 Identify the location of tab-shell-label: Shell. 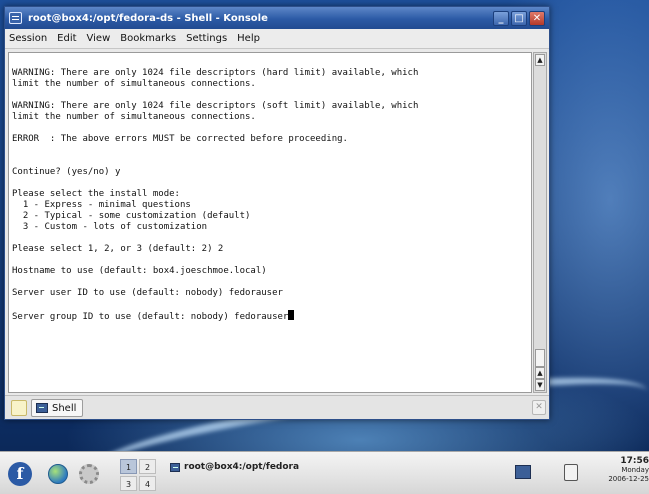
(64, 408).